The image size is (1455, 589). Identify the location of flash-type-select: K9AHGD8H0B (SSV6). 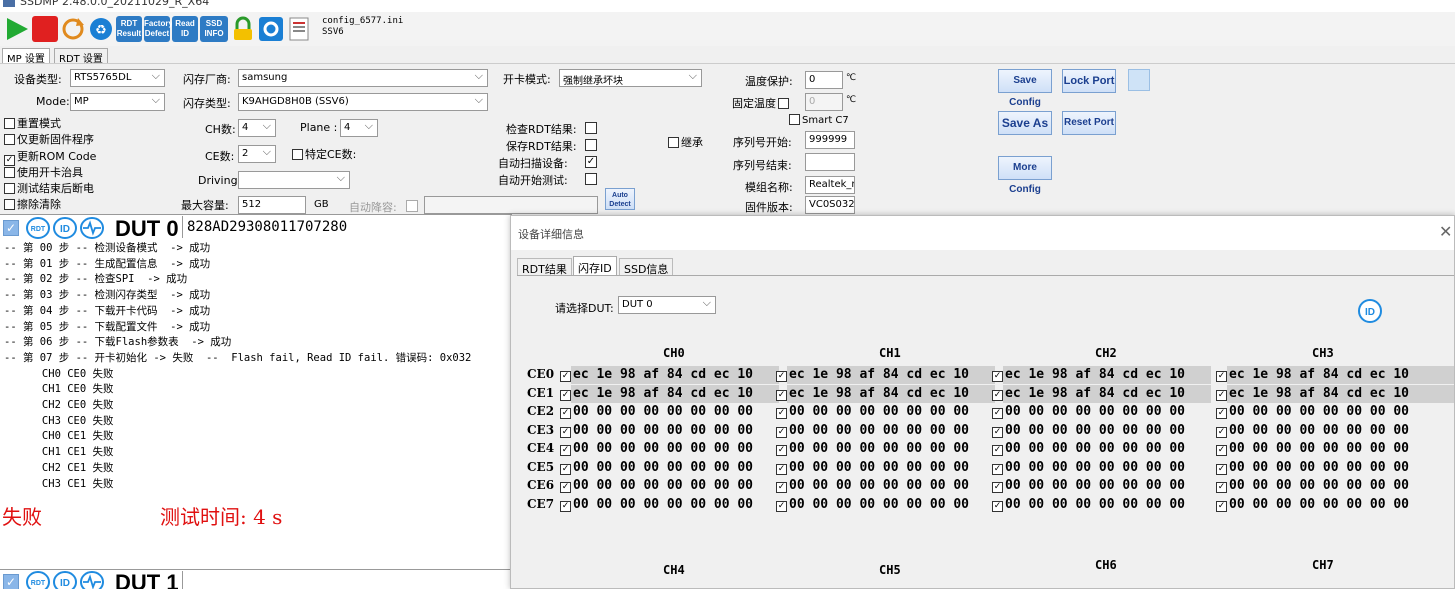
(363, 102).